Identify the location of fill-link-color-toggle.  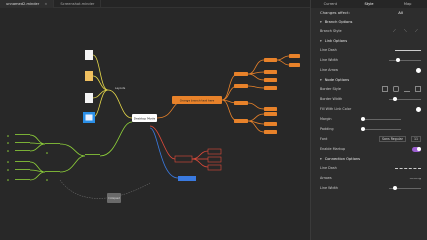
(418, 109).